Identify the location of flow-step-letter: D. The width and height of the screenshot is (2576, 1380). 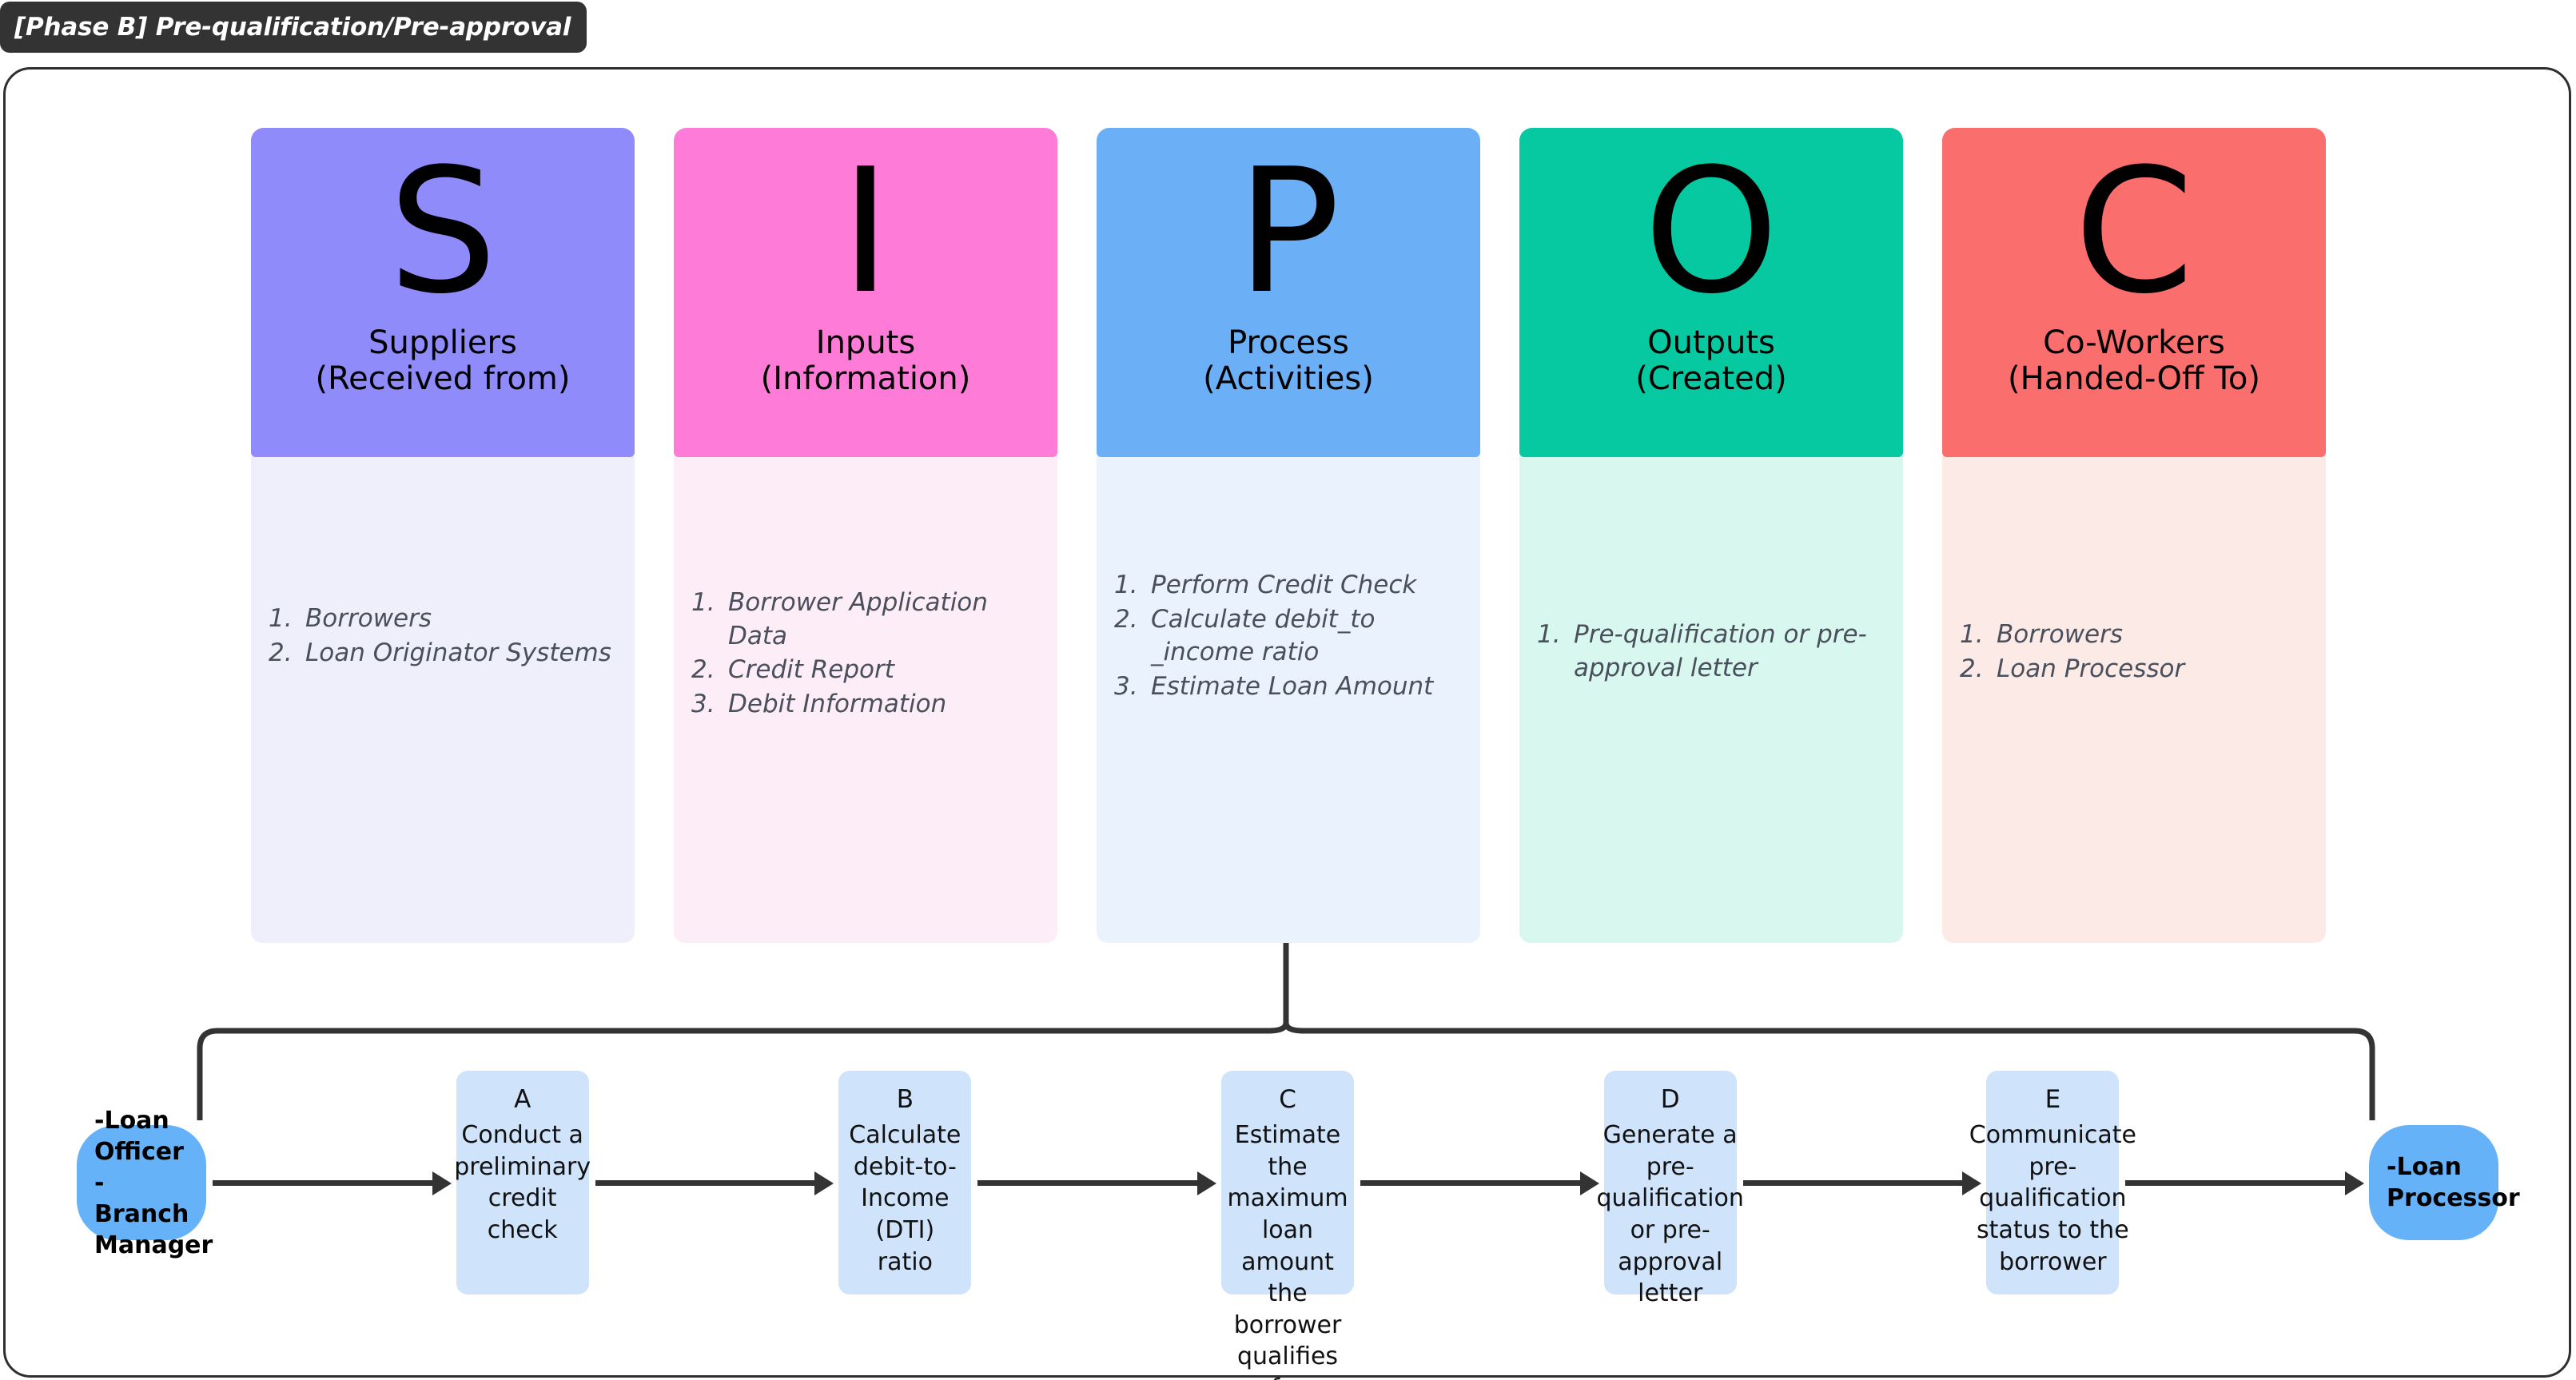
(1670, 1099).